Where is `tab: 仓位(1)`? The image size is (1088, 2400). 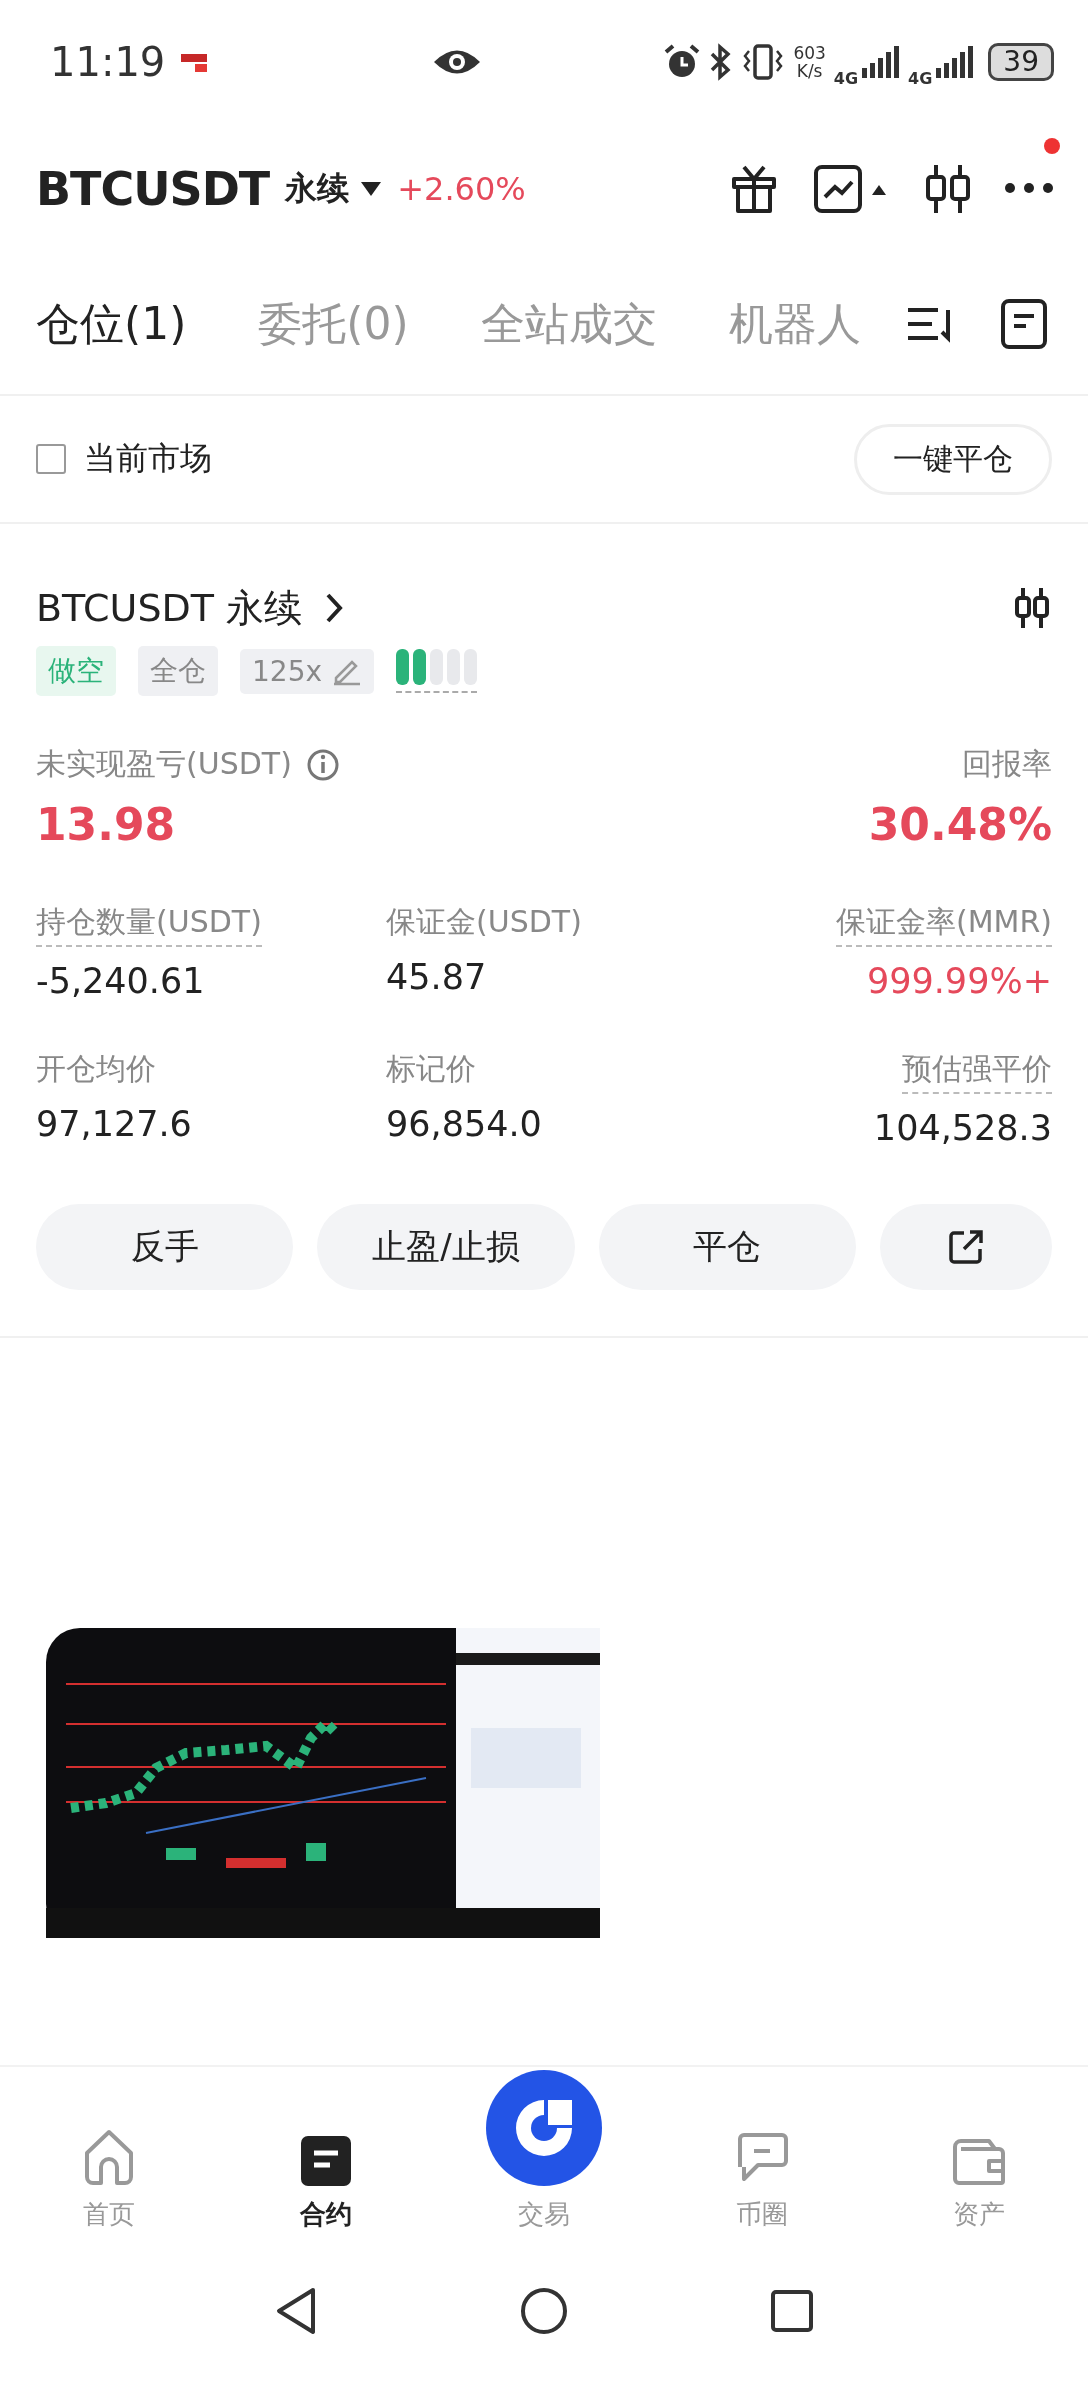 tab: 仓位(1) is located at coordinates (111, 324).